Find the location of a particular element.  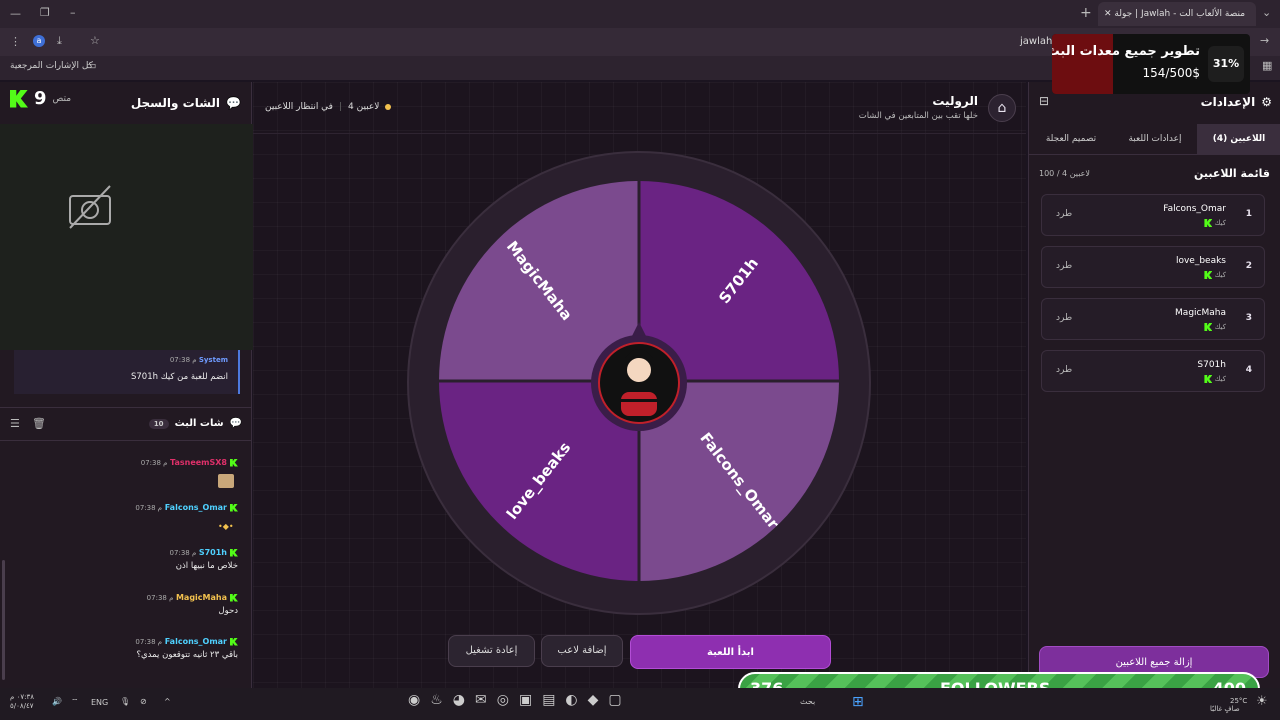

profile-avatar: a is located at coordinates (39, 41).